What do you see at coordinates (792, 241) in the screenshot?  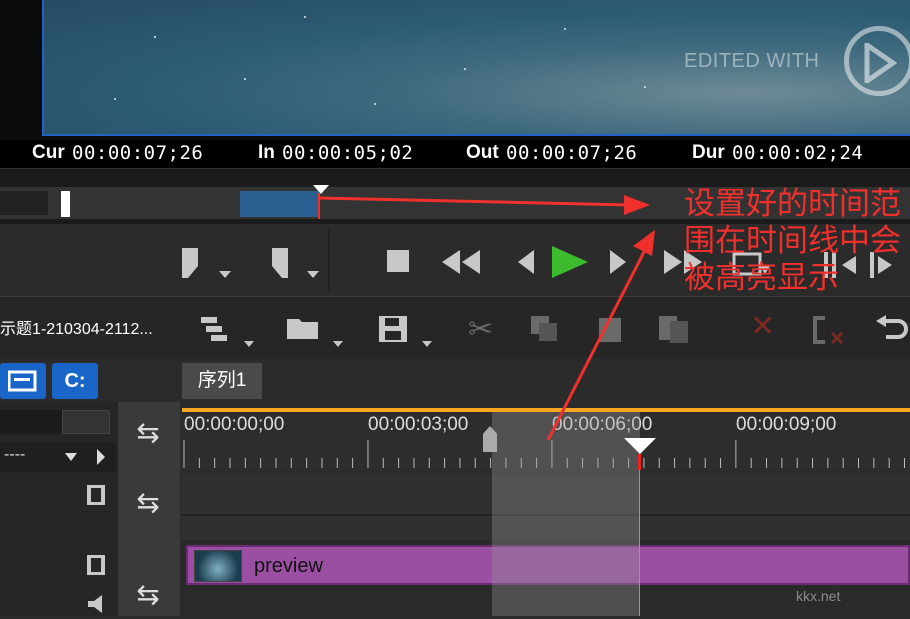 I see `annotation-text: 设置好的时间范围在时间线中会被高亮显示` at bounding box center [792, 241].